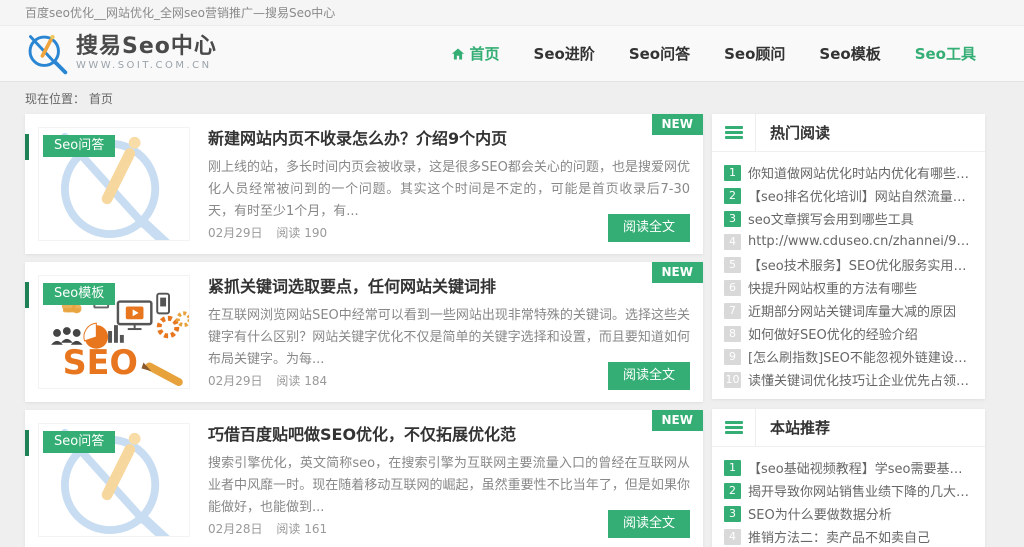  What do you see at coordinates (732, 287) in the screenshot?
I see `rank-badge: 6` at bounding box center [732, 287].